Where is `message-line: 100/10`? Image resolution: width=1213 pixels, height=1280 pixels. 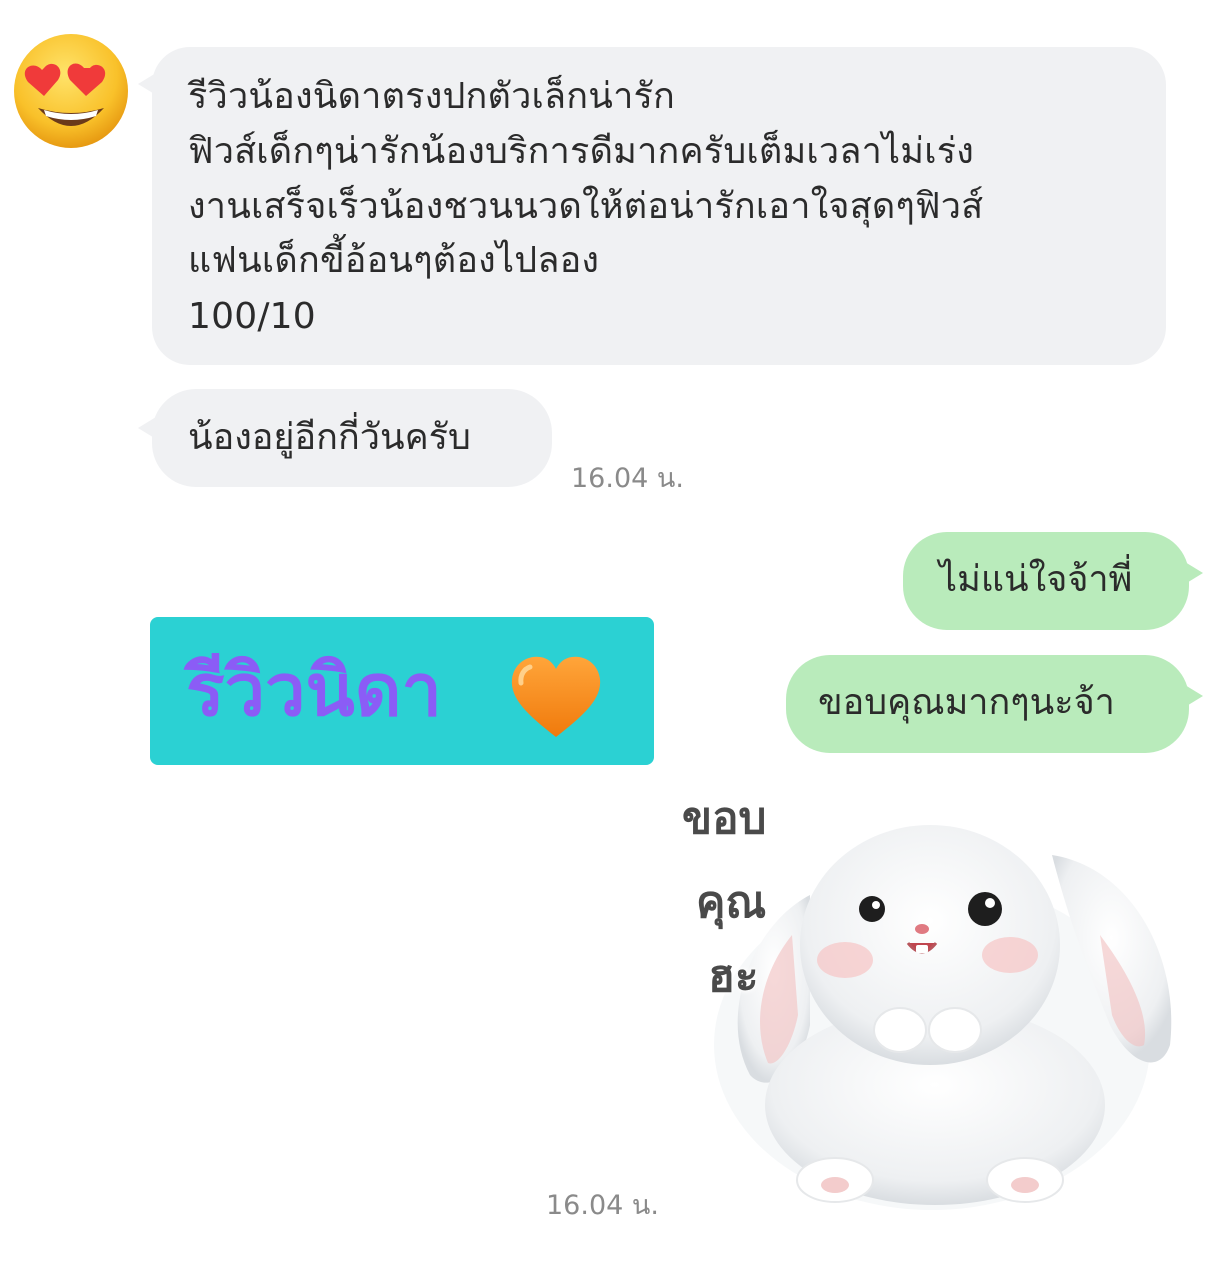 message-line: 100/10 is located at coordinates (252, 316).